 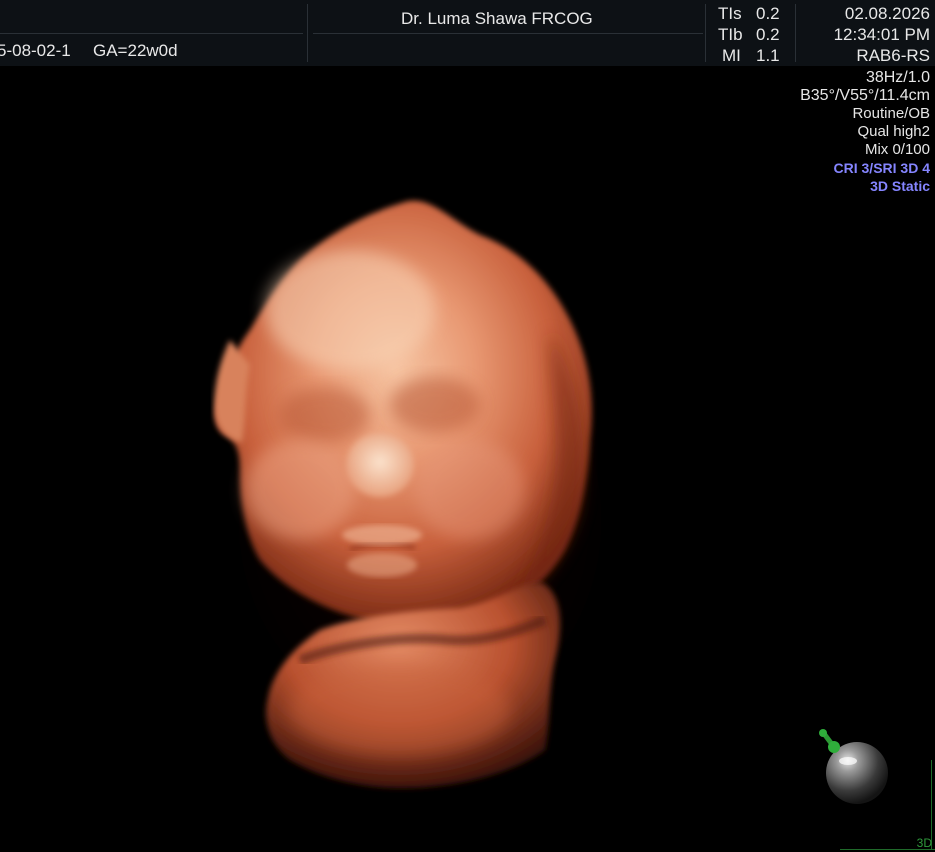 I want to click on cheek-right, so click(x=470, y=490).